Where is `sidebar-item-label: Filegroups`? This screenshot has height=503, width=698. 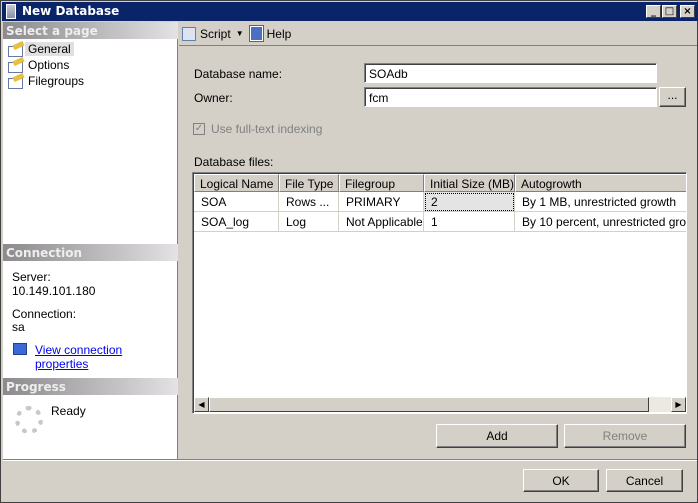
sidebar-item-label: Filegroups is located at coordinates (56, 81).